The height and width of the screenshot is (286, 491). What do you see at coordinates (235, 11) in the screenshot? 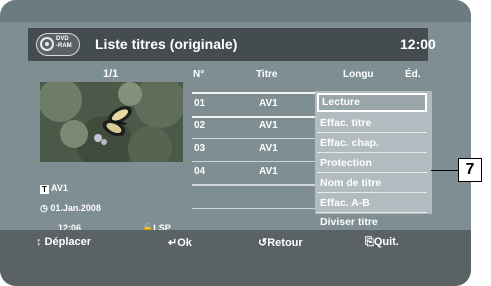
I see `top-bar` at bounding box center [235, 11].